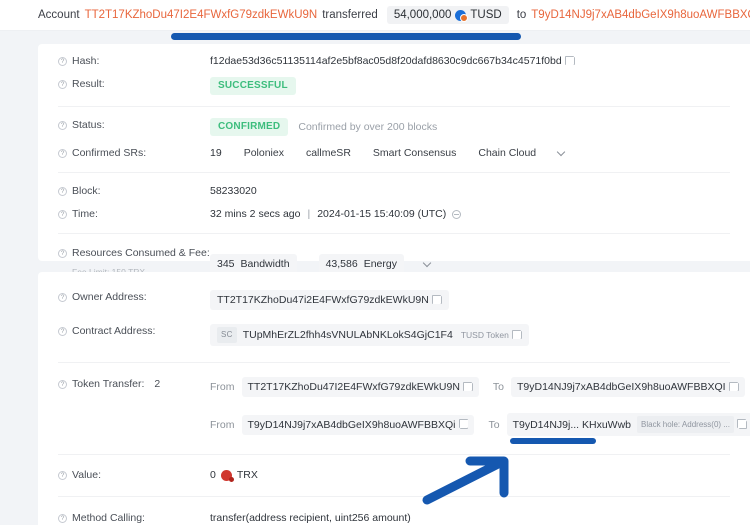 The width and height of the screenshot is (750, 525). What do you see at coordinates (233, 191) in the screenshot?
I see `block-value: 58233020` at bounding box center [233, 191].